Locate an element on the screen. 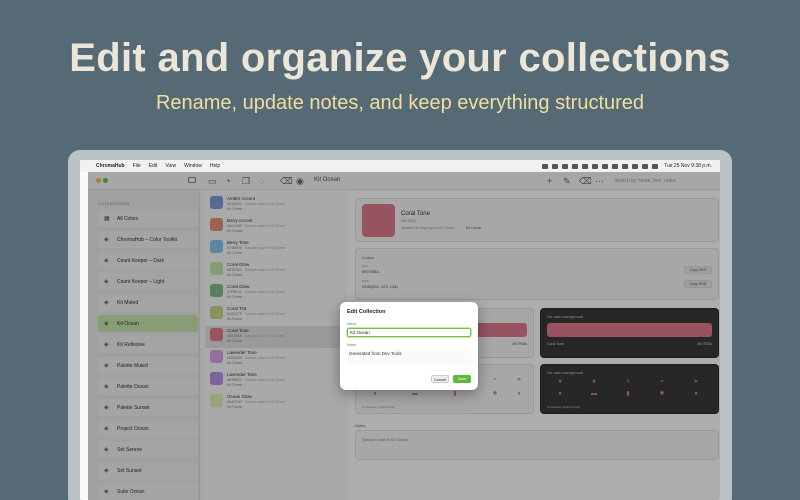  wifi-icon is located at coordinates (635, 166).